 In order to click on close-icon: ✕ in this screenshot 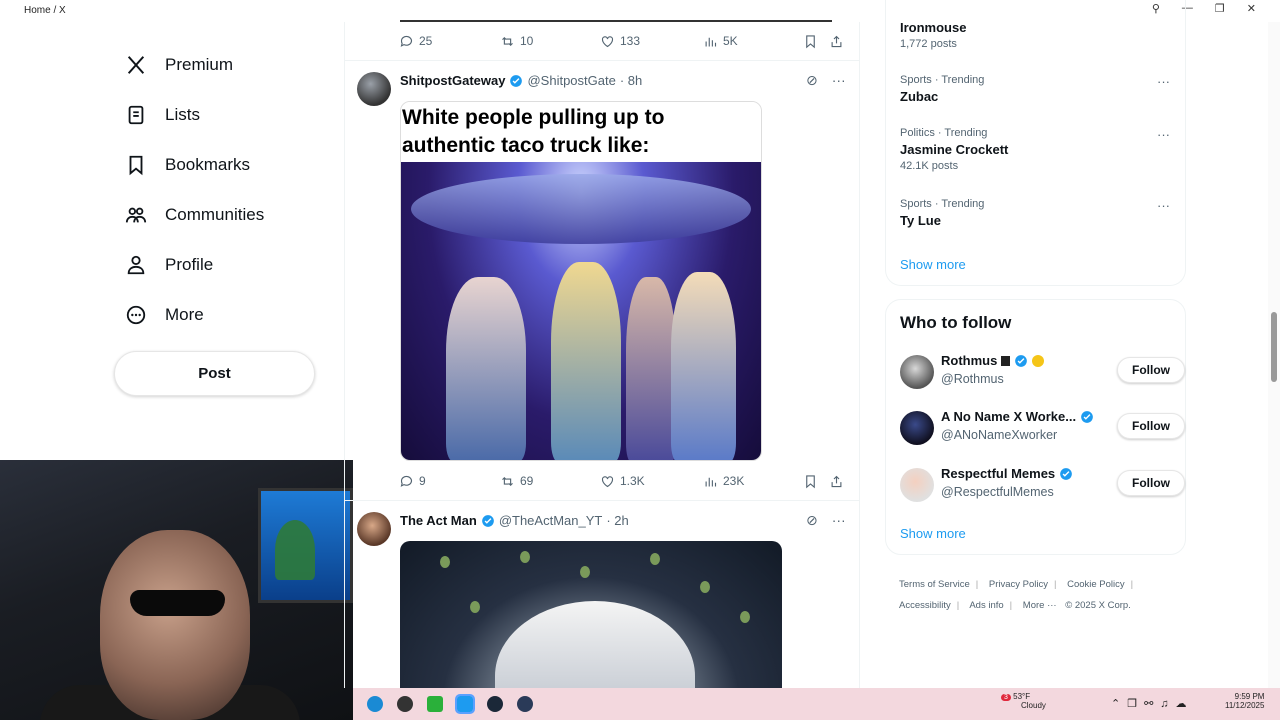, I will do `click(1251, 8)`.